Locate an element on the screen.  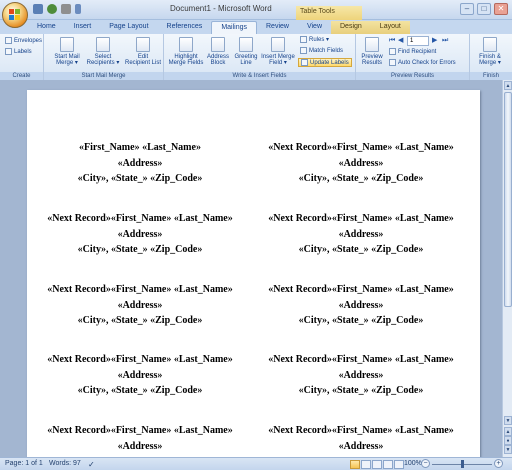
close-icon: ✕ is located at coordinates (501, 9).